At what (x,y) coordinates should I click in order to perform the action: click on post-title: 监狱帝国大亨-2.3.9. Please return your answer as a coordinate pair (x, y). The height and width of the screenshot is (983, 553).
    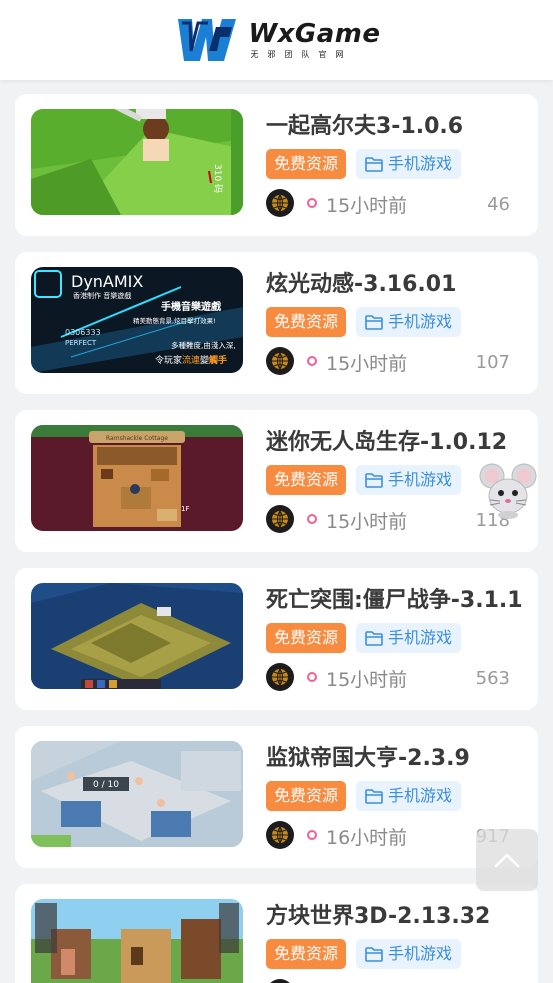
    Looking at the image, I should click on (368, 756).